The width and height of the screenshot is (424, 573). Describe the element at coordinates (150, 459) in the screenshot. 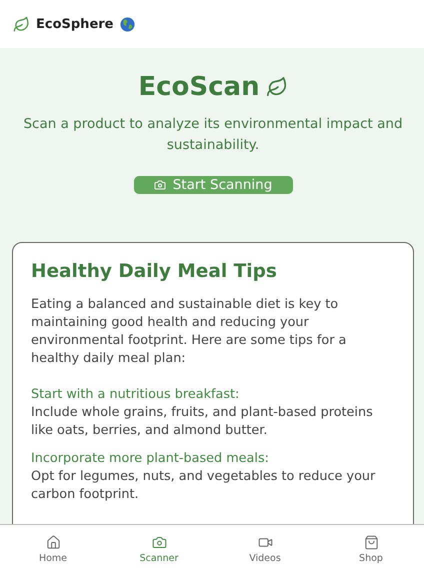

I see `tip-heading: Incorporate more plant-based meals:` at that location.